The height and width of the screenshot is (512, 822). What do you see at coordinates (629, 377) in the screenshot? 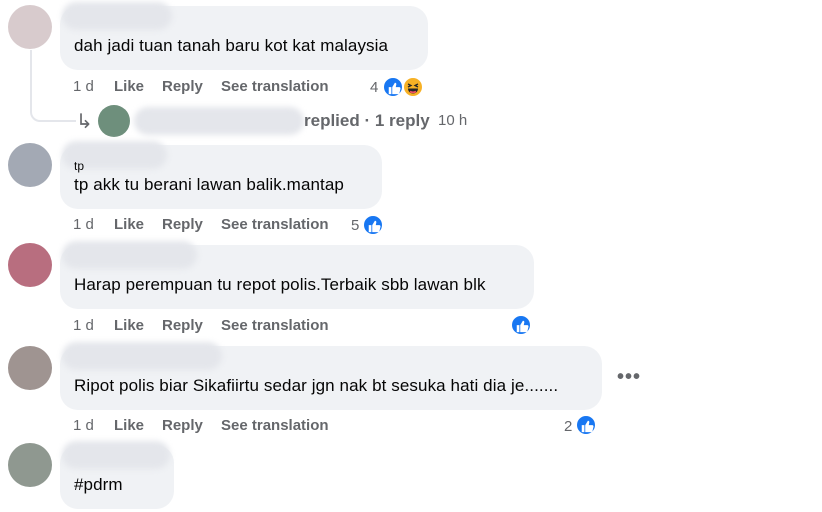
I see `more-options-icon: •••` at bounding box center [629, 377].